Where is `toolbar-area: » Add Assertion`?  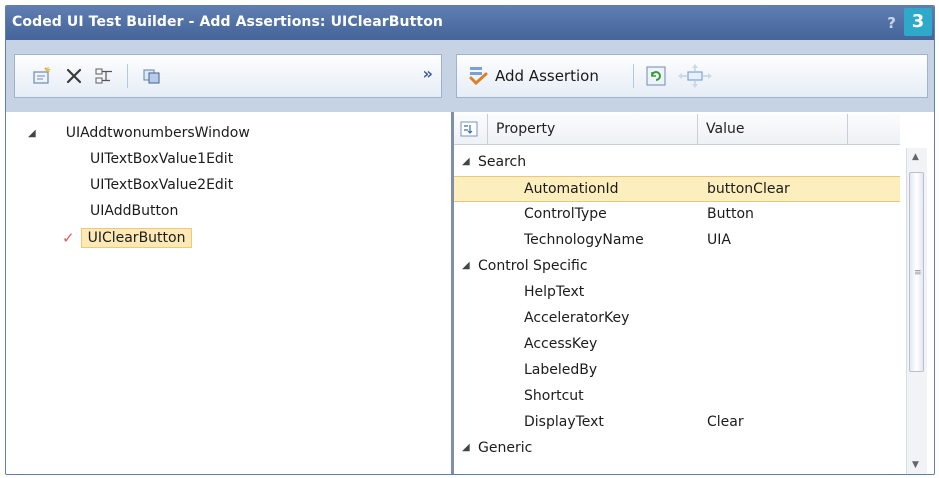
toolbar-area: » Add Assertion is located at coordinates (470, 76).